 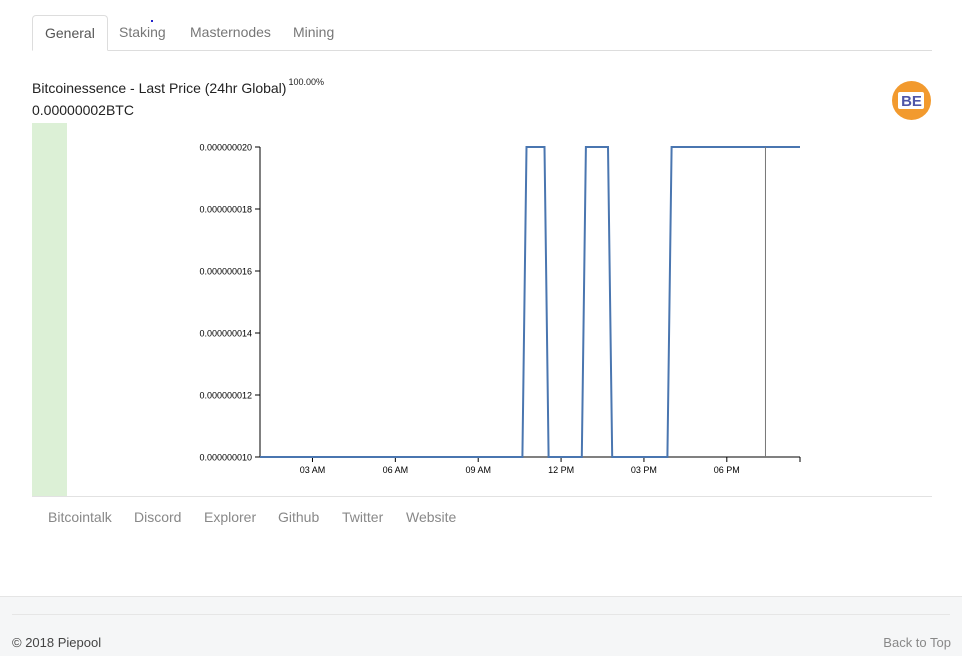 I want to click on tab-staking: Staking, so click(x=142, y=32).